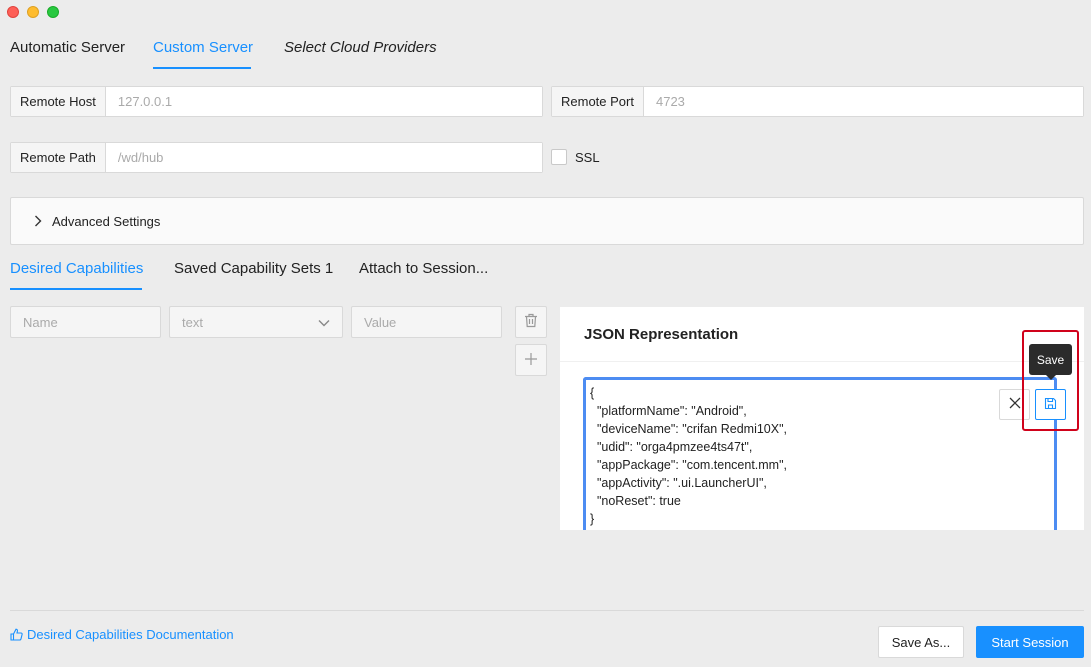 This screenshot has height=667, width=1091. Describe the element at coordinates (323, 157) in the screenshot. I see `remote-path-input` at that location.